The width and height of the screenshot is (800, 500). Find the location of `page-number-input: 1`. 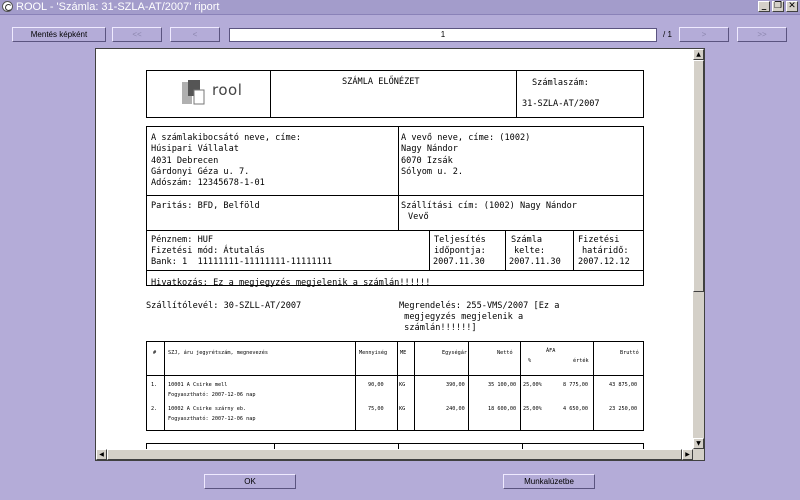

page-number-input: 1 is located at coordinates (443, 35).